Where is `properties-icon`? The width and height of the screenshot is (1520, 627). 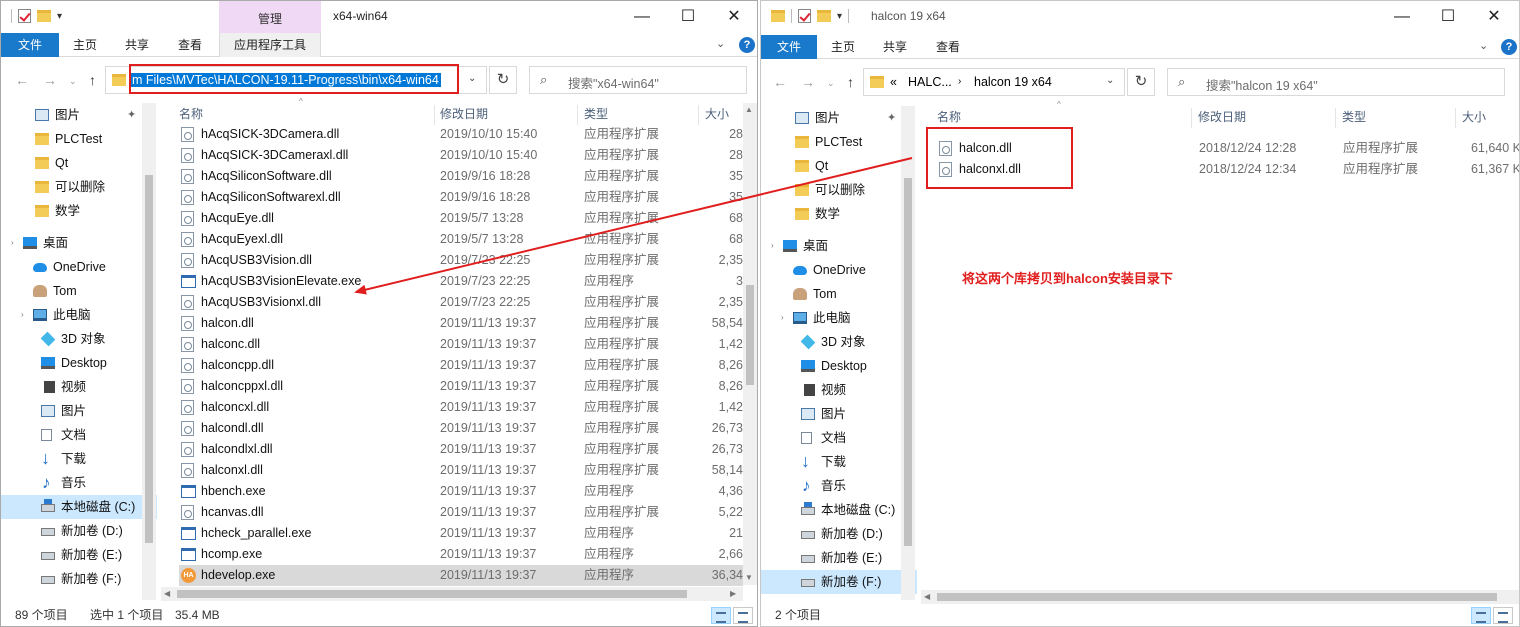
properties-icon is located at coordinates (24, 16).